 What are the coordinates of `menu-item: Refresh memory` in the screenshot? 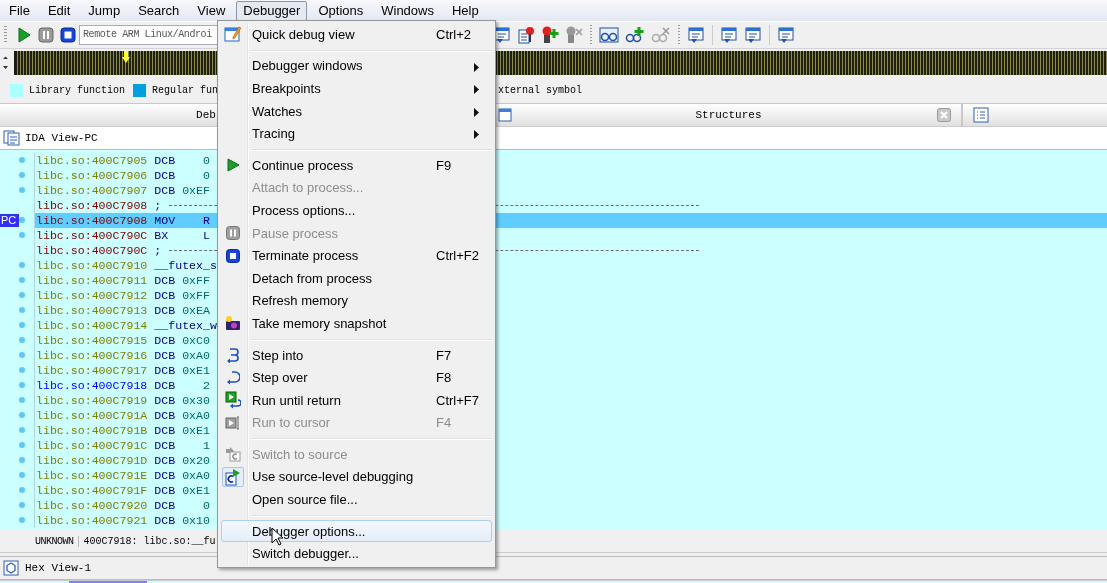 It's located at (356, 301).